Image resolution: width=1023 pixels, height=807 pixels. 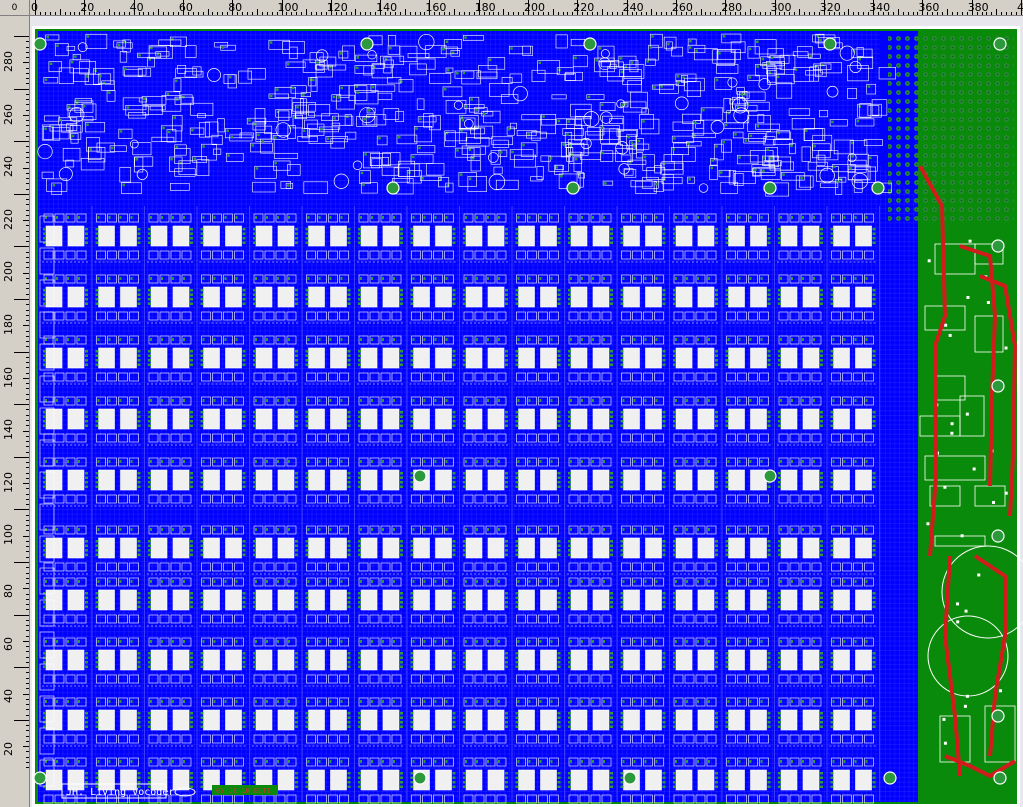 What do you see at coordinates (15, 411) in the screenshot?
I see `vertical-ruler: 280 260 240 220 200 180 160 140 120 100 80 60 40 20` at bounding box center [15, 411].